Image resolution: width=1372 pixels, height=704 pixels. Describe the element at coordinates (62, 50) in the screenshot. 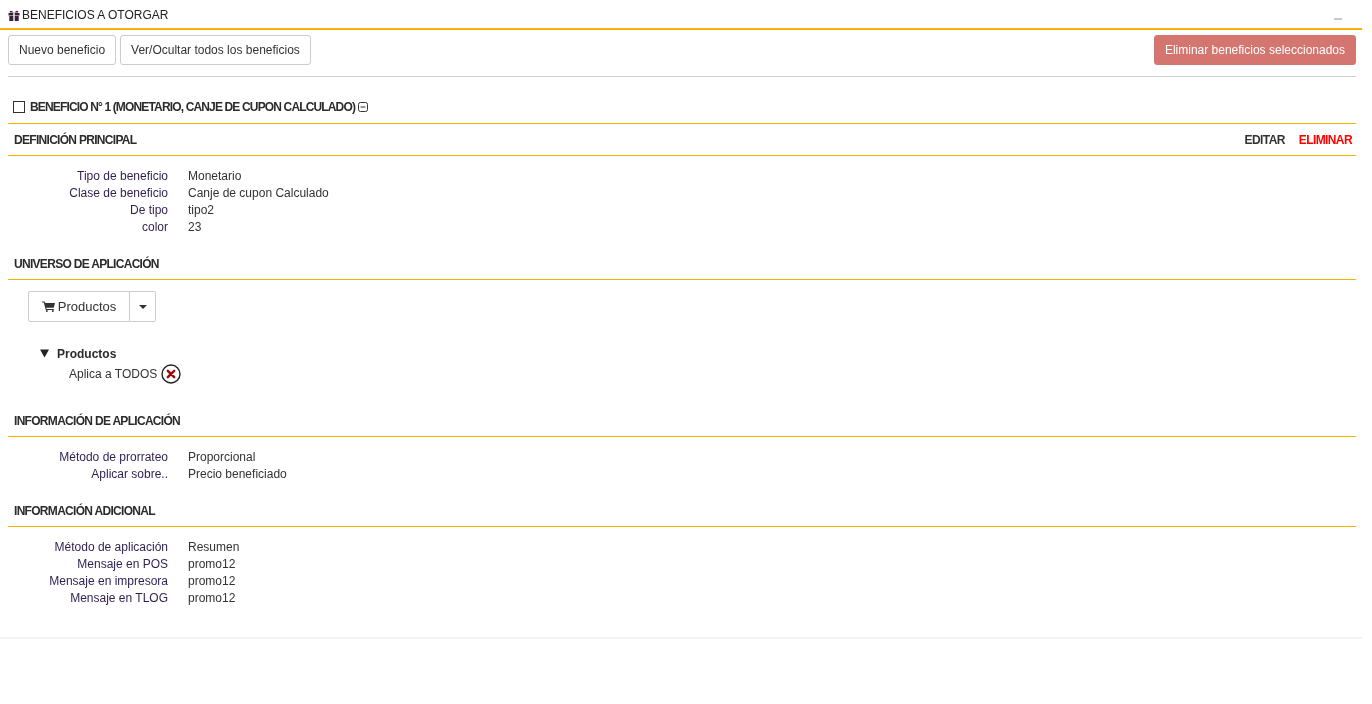

I see `toolbar-button: Nuevo beneficio` at that location.